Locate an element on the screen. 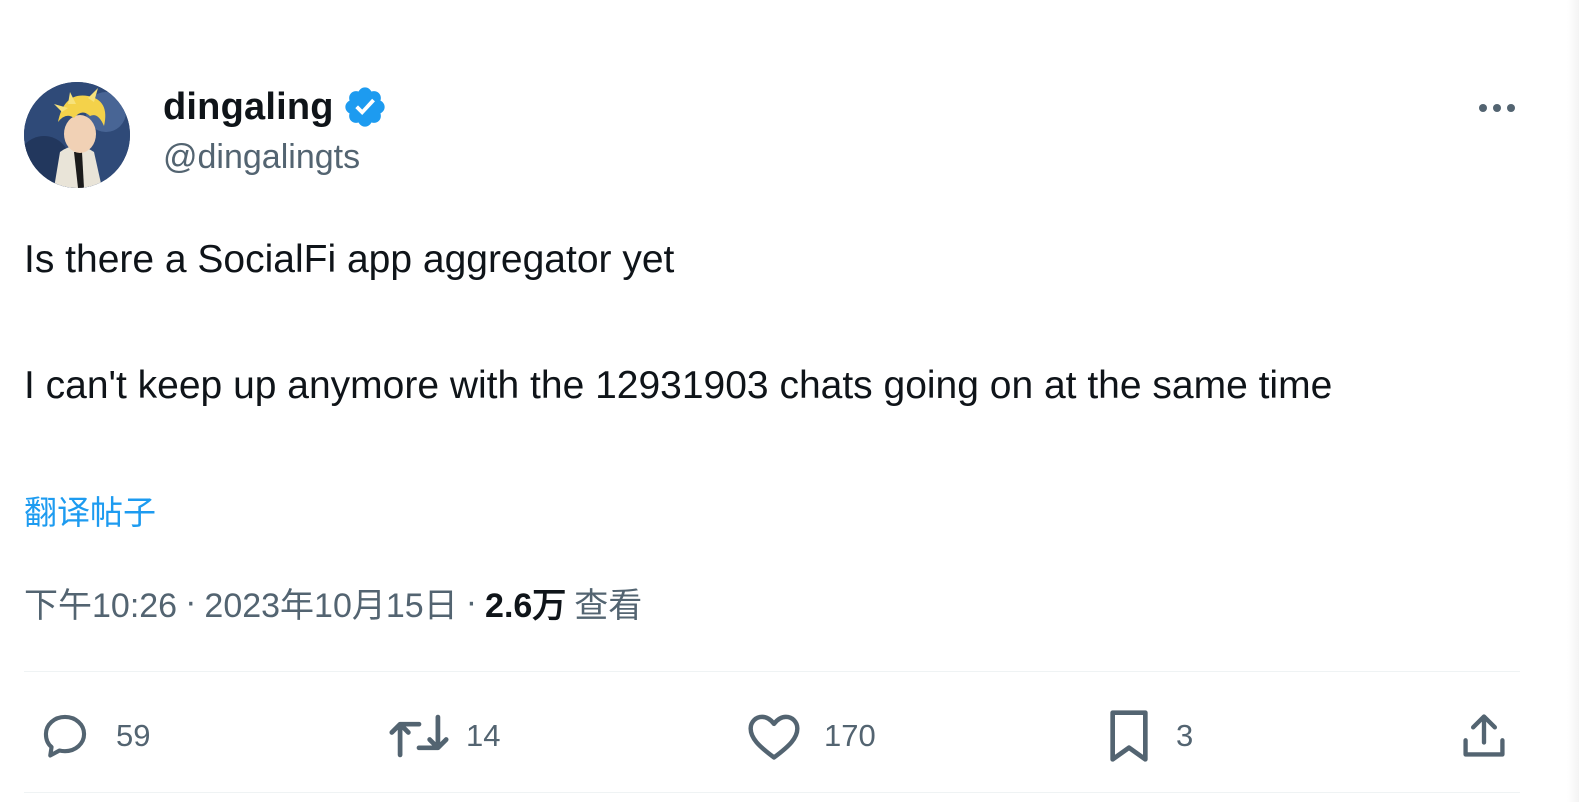  author-handle: @dingalingts is located at coordinates (261, 157).